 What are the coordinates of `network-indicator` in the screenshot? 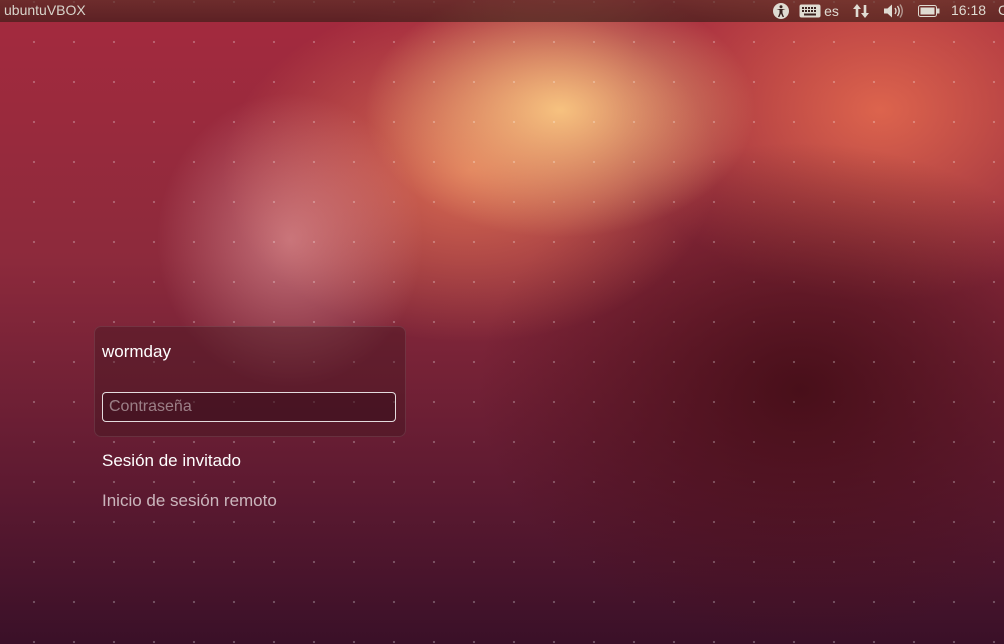 It's located at (861, 11).